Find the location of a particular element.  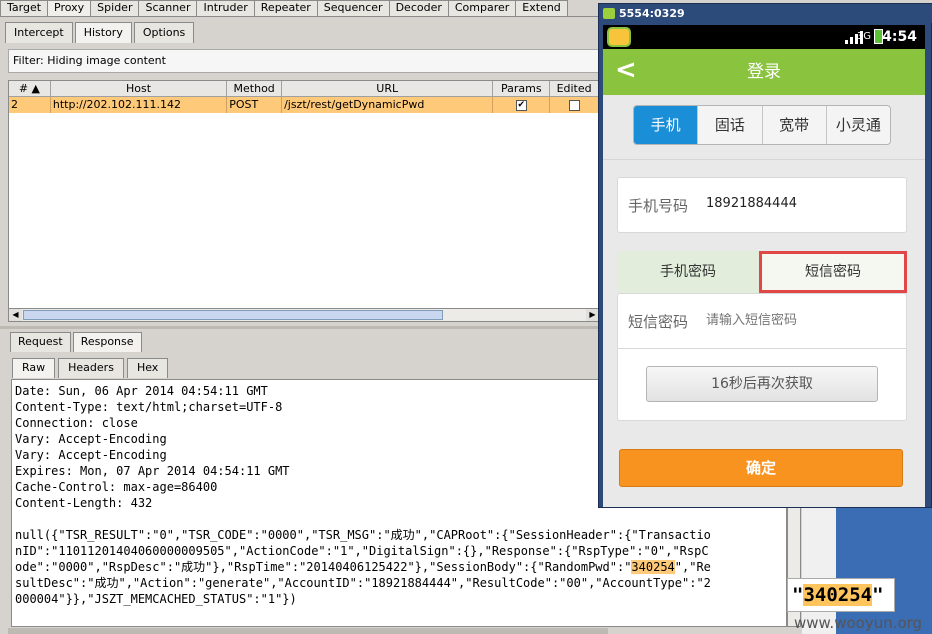

app-notification-icon is located at coordinates (619, 37).